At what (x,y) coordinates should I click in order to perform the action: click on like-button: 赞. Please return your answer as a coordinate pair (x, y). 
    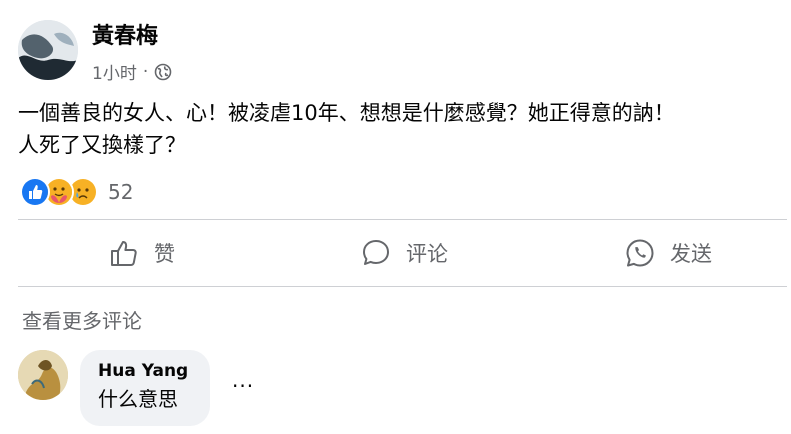
    Looking at the image, I should click on (141, 253).